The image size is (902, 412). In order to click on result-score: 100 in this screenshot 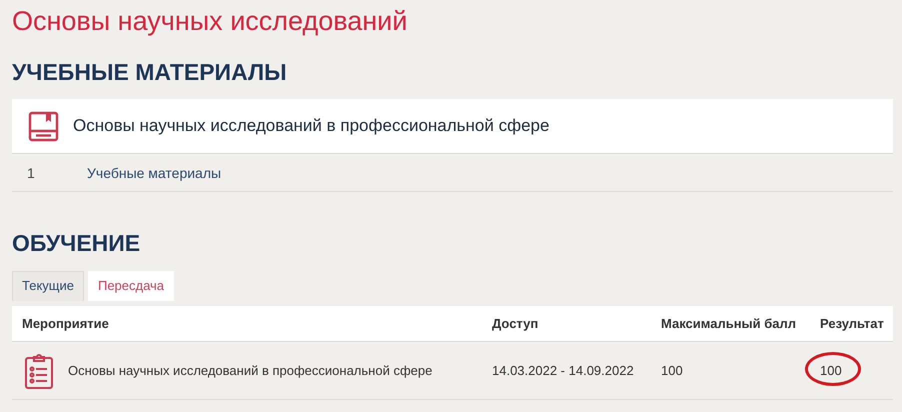, I will do `click(831, 370)`.